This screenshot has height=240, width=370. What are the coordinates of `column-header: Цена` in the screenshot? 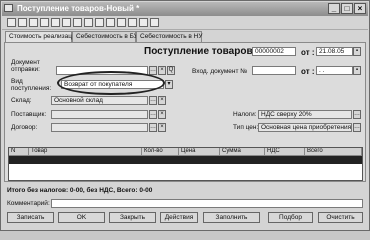 It's located at (199, 152).